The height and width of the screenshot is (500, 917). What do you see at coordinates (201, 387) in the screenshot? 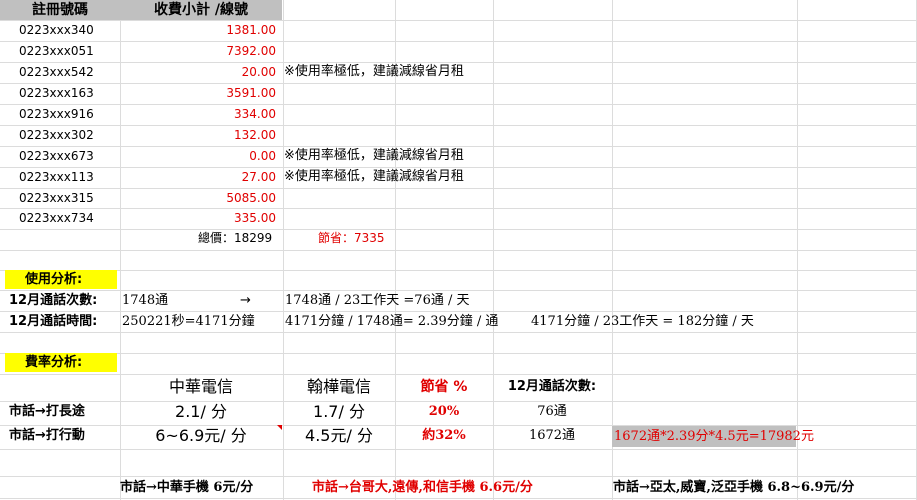
I see `column-chunghwa-telecom: 中華電信` at bounding box center [201, 387].